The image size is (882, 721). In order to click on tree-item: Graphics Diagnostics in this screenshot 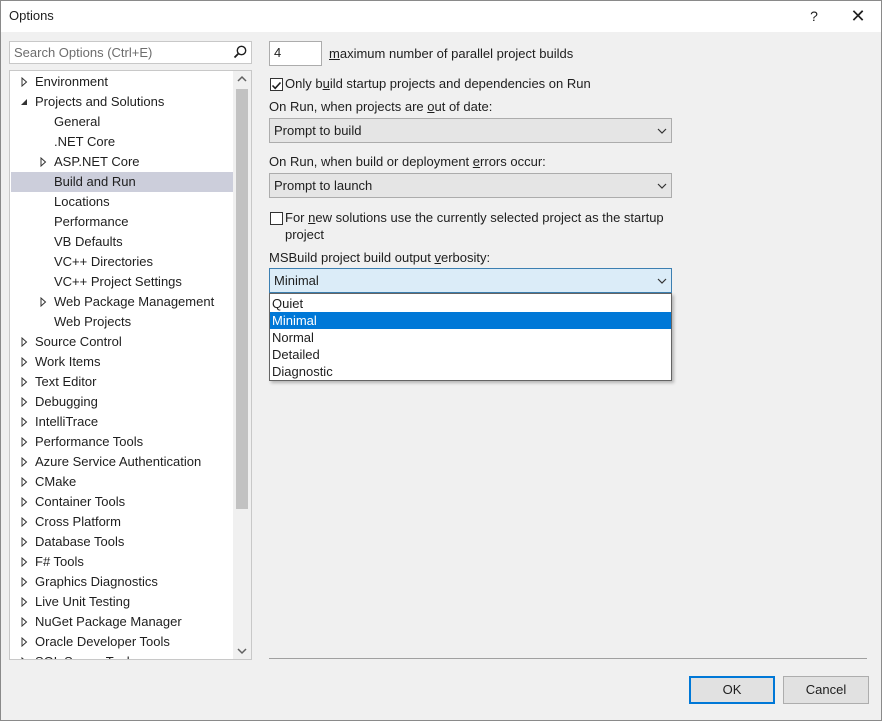, I will do `click(122, 582)`.